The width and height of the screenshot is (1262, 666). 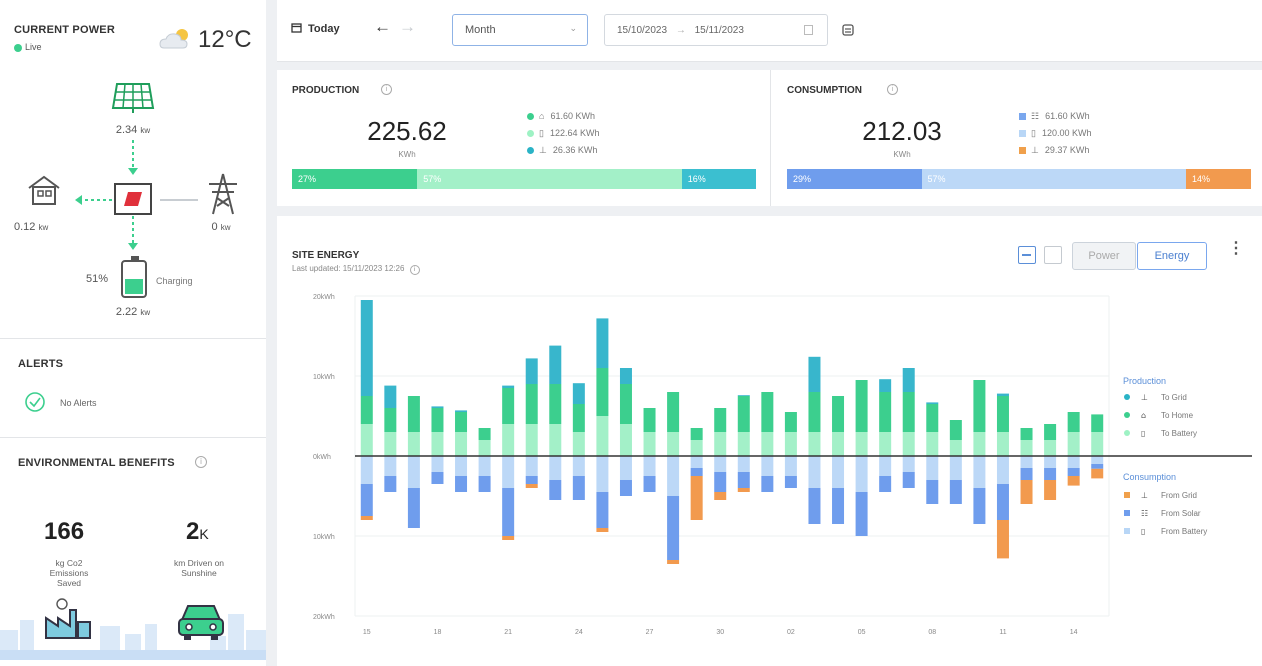 What do you see at coordinates (407, 27) in the screenshot?
I see `arrow-right-icon: →` at bounding box center [407, 27].